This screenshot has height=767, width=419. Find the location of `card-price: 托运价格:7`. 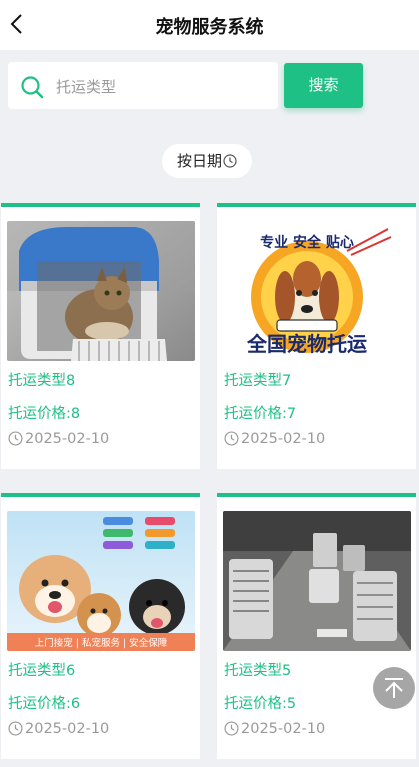

card-price: 托运价格:7 is located at coordinates (260, 414).